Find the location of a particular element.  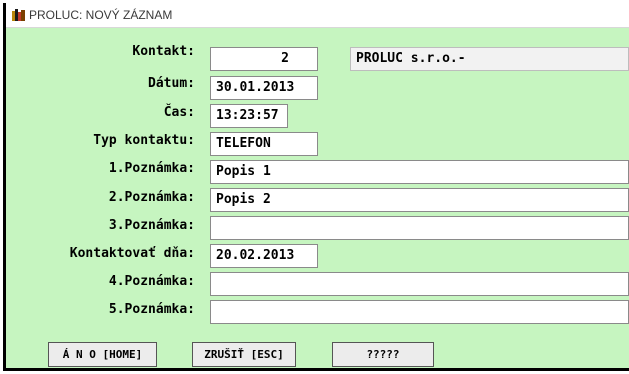

poznamka-5-field is located at coordinates (419, 312).